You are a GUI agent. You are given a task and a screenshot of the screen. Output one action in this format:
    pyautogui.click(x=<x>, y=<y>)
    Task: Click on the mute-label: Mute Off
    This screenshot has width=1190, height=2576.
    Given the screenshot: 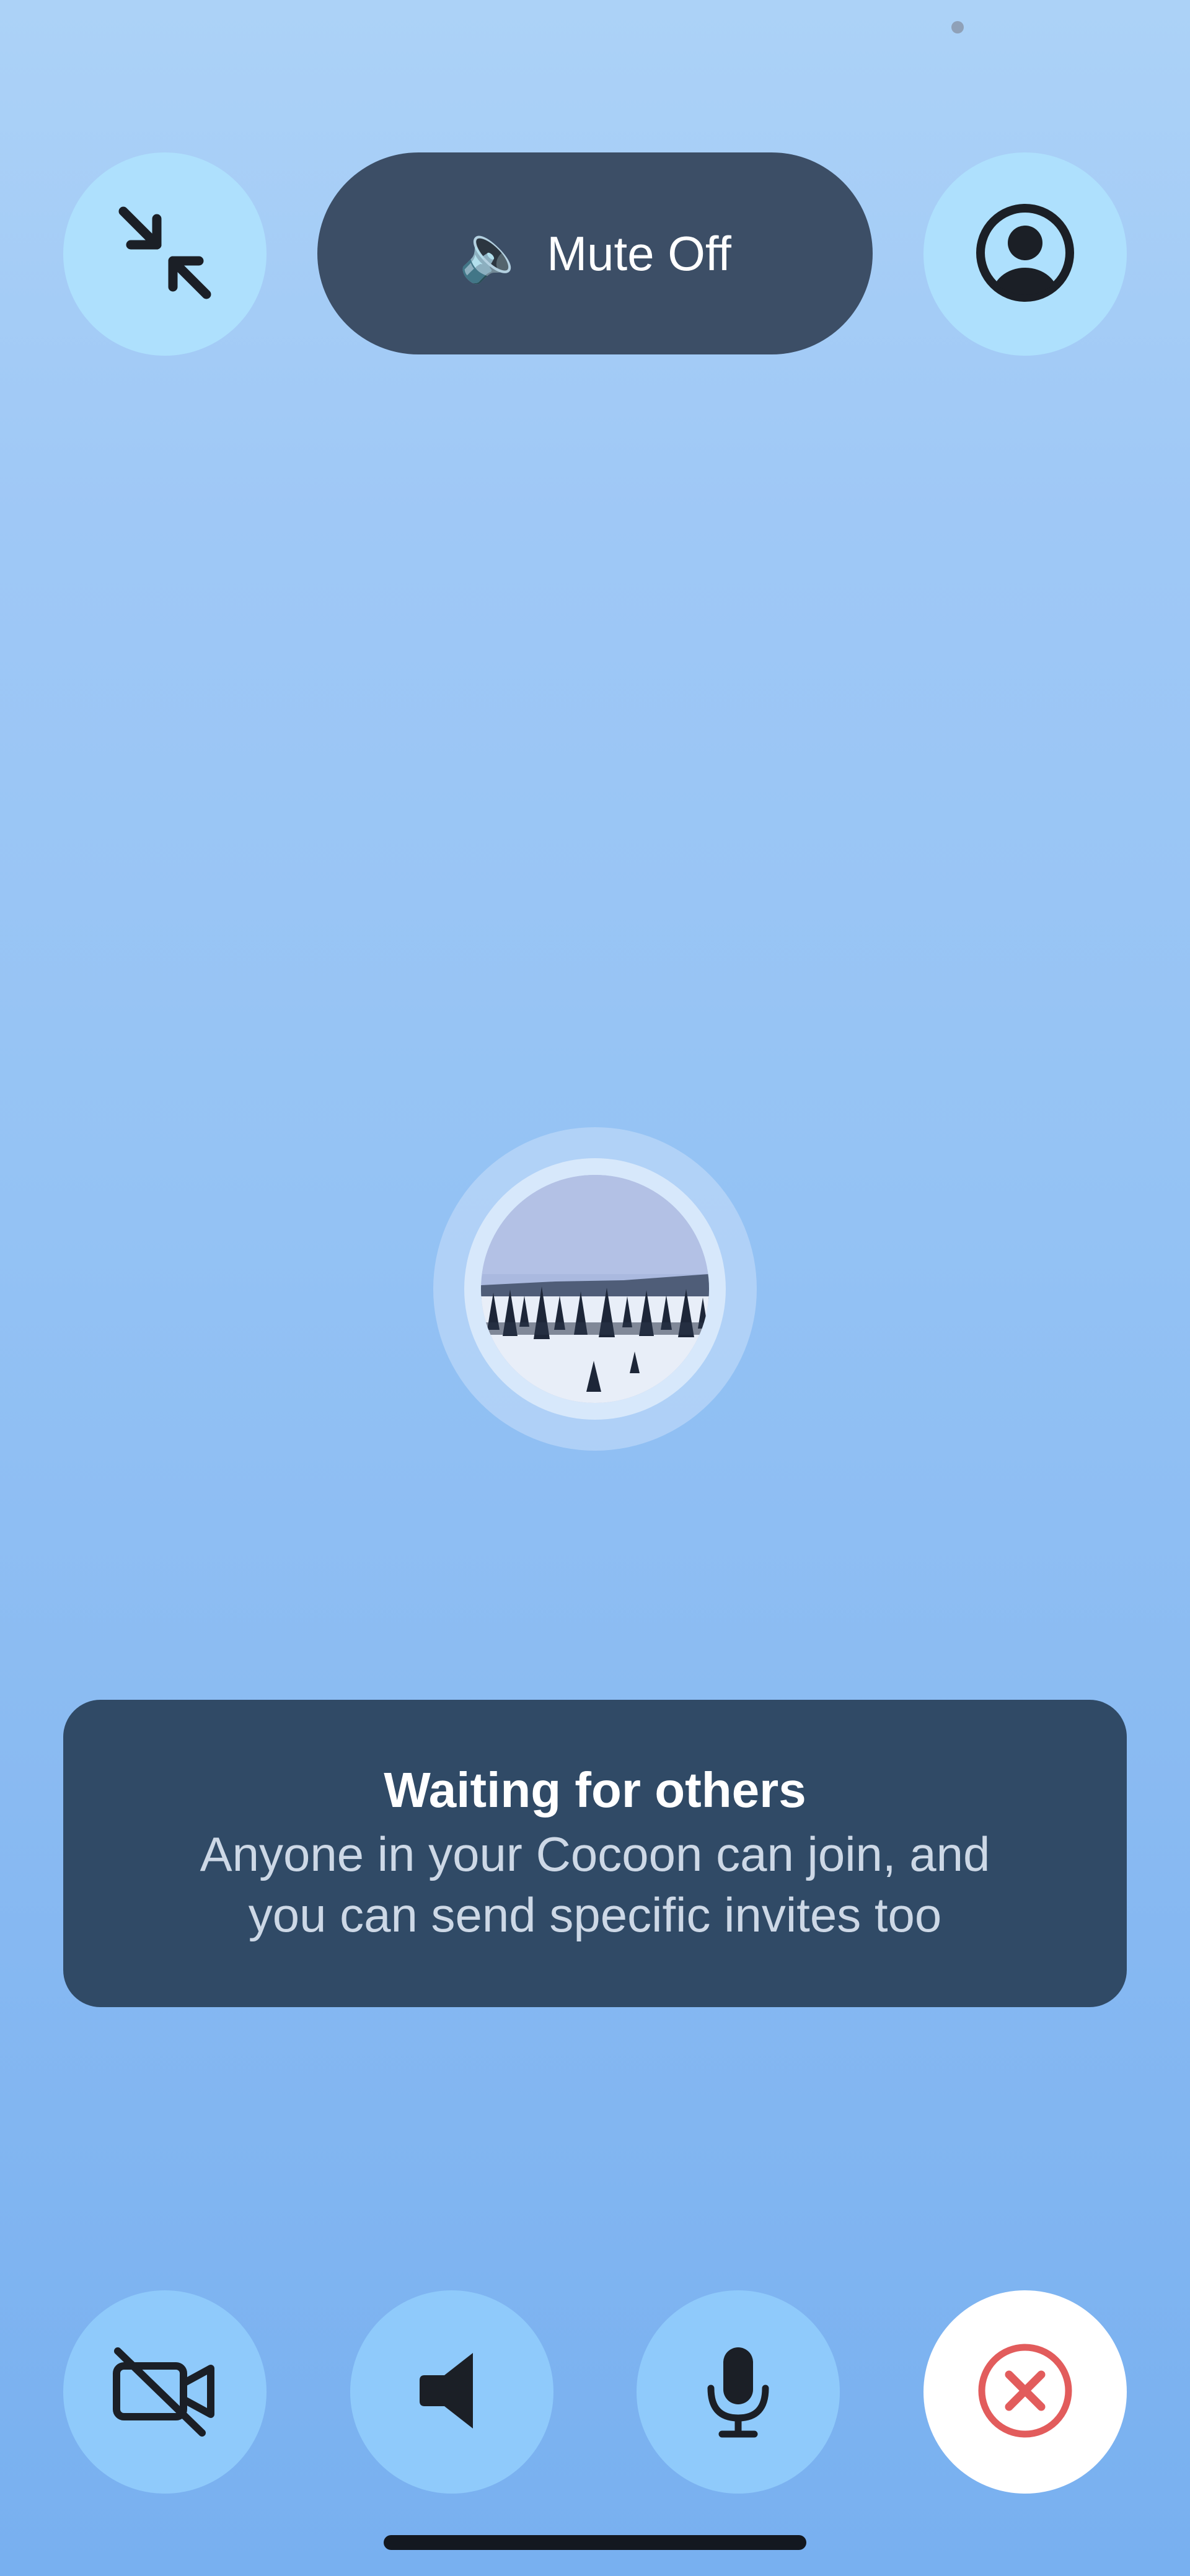 What is the action you would take?
    pyautogui.click(x=639, y=254)
    